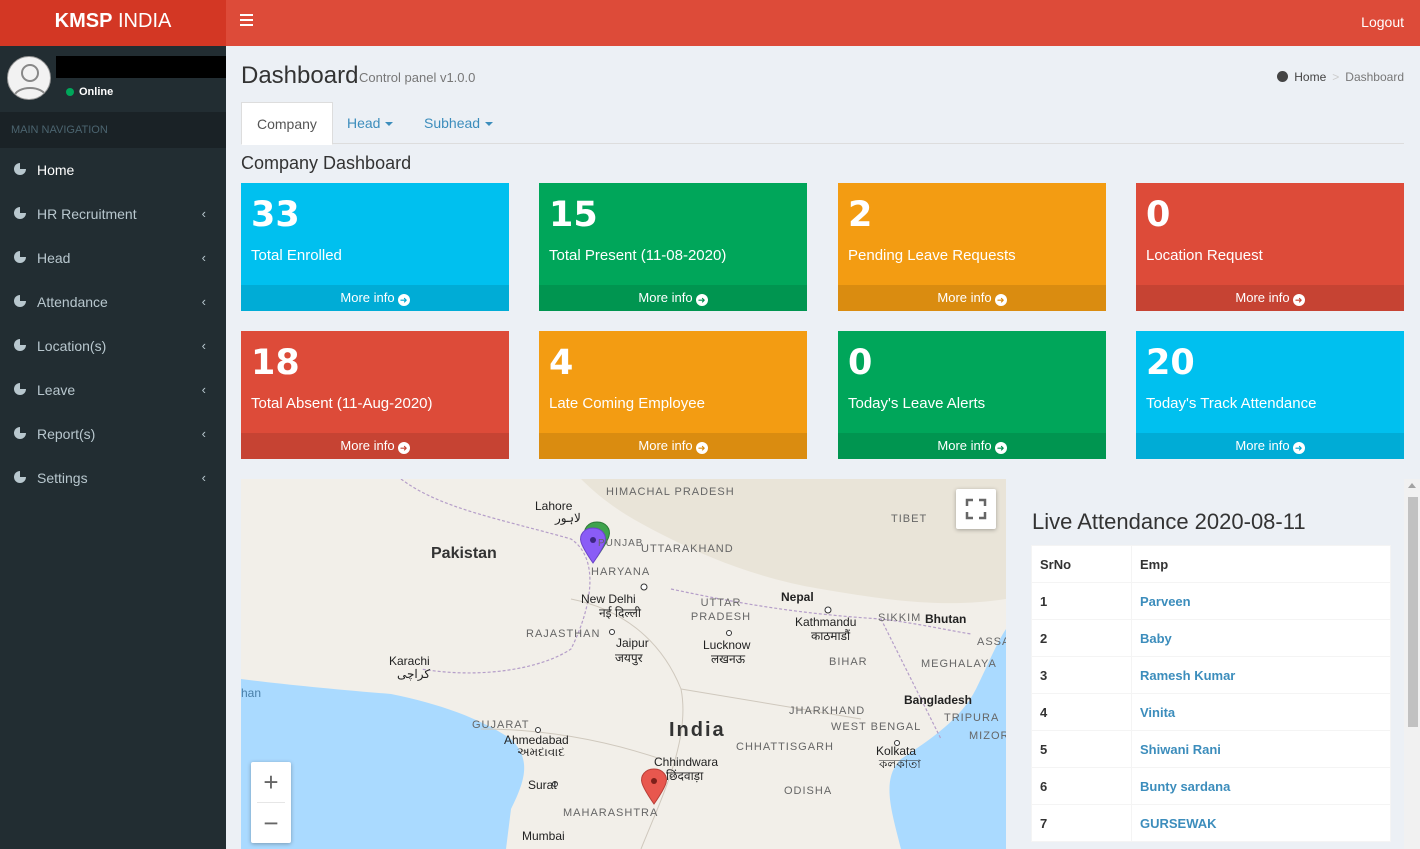 The image size is (1420, 849). Describe the element at coordinates (287, 123) in the screenshot. I see `tab-company: Company` at that location.